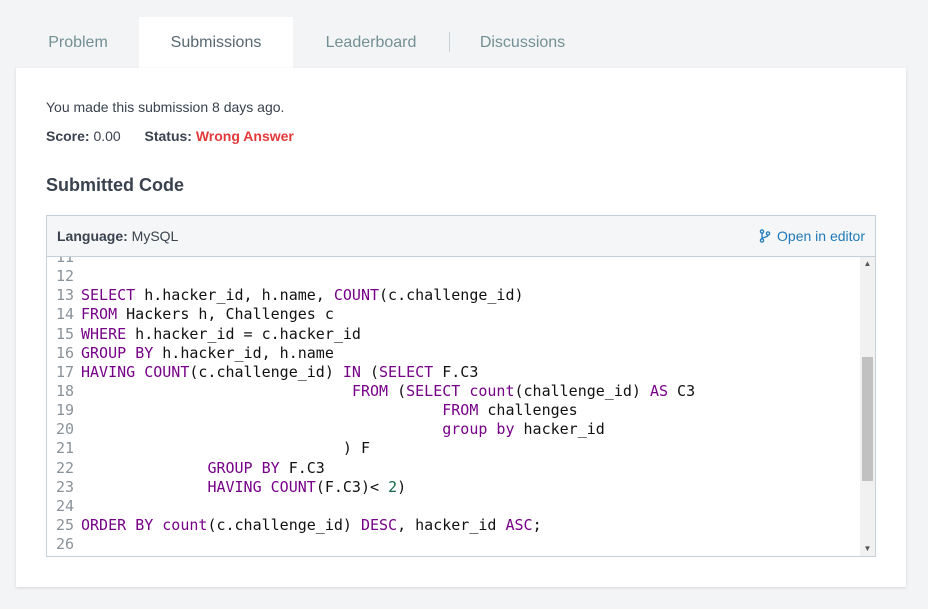 The image size is (928, 609). I want to click on code-line: 12, so click(371, 276).